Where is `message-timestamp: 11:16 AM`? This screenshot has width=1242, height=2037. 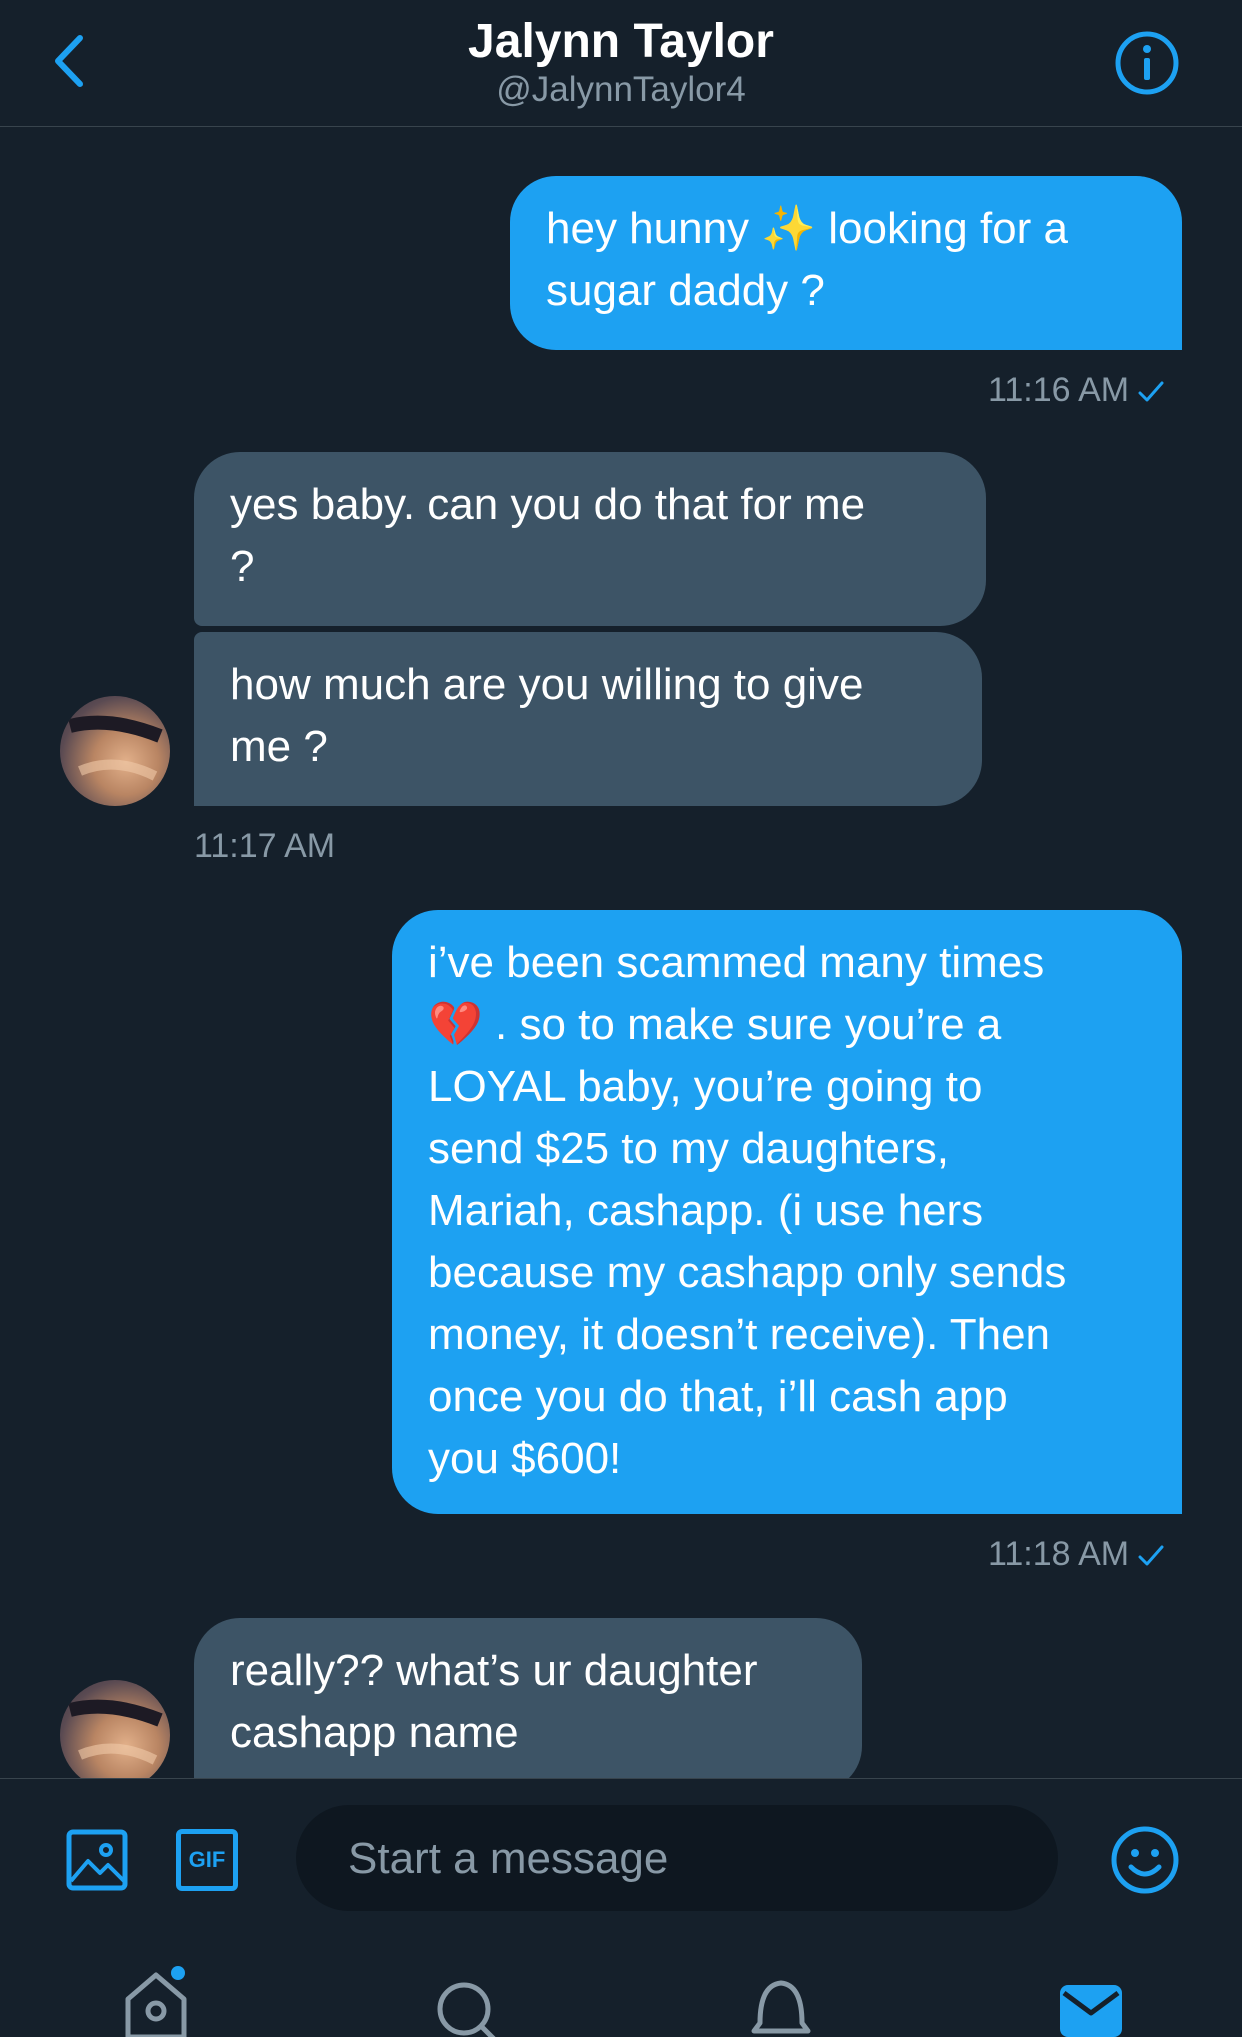 message-timestamp: 11:16 AM is located at coordinates (1076, 390).